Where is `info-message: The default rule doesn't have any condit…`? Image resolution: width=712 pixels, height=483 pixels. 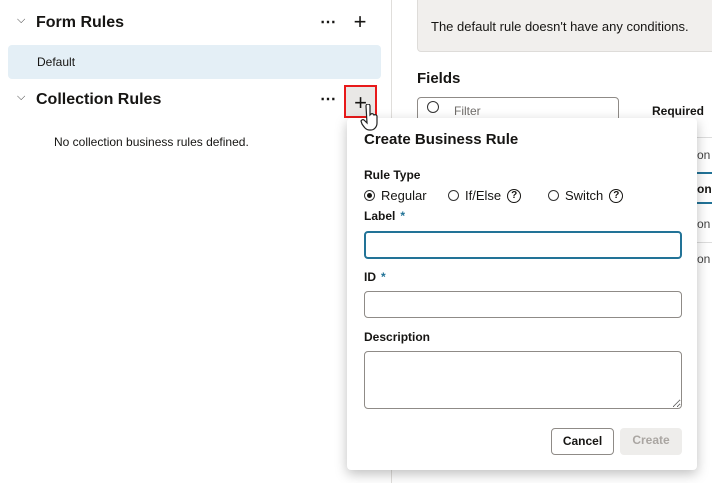 info-message: The default rule doesn't have any condit… is located at coordinates (564, 26).